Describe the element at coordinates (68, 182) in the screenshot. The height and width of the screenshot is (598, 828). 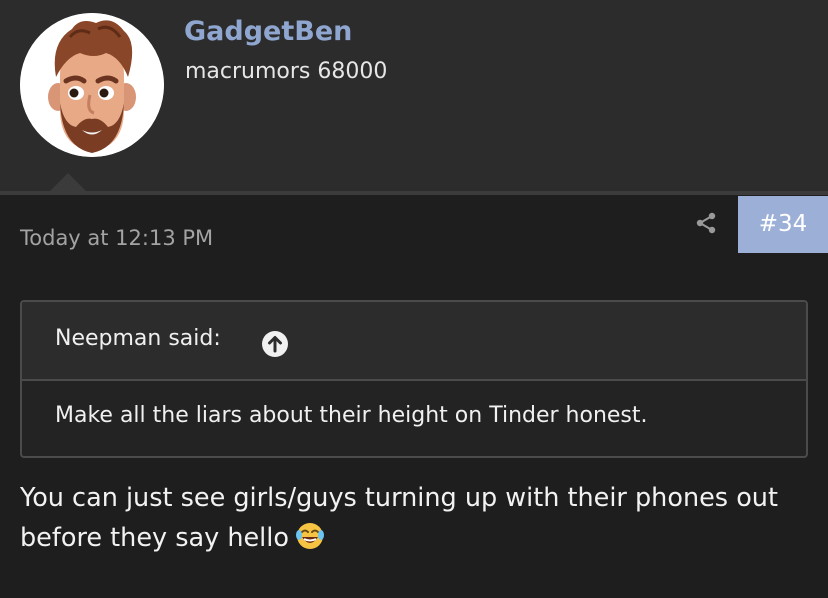
I see `header-pointer-arrow` at that location.